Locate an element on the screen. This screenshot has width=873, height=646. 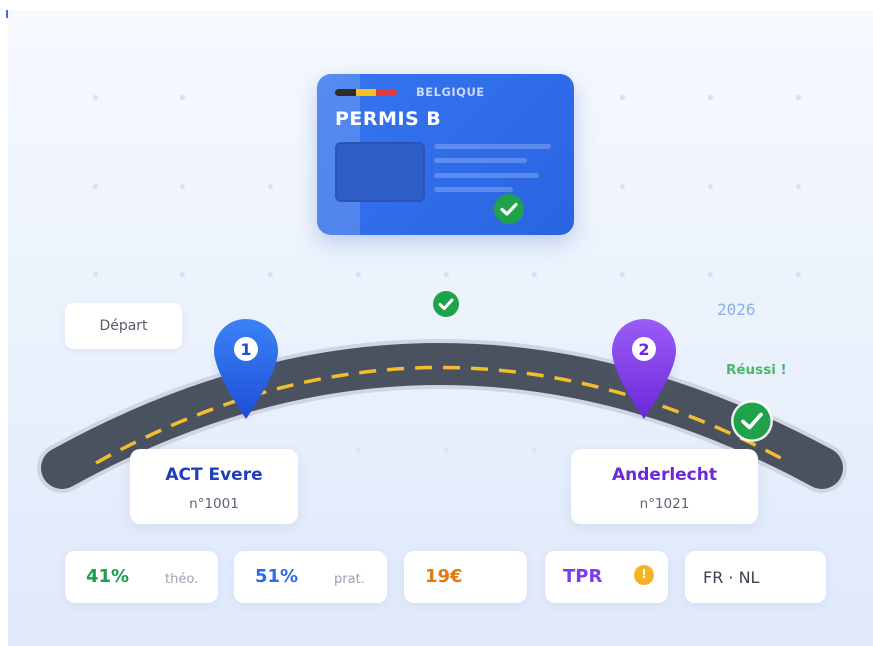
tpr-tile: TPR is located at coordinates (606, 577).